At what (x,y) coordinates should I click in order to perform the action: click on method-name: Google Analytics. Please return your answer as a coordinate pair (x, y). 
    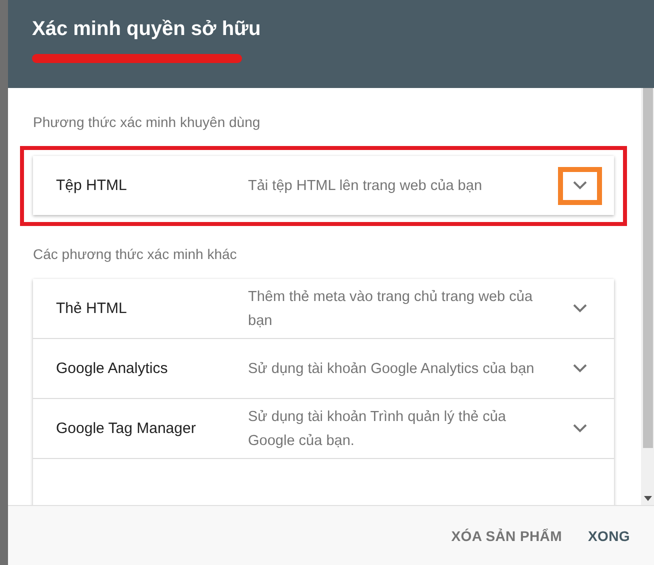
    Looking at the image, I should click on (112, 368).